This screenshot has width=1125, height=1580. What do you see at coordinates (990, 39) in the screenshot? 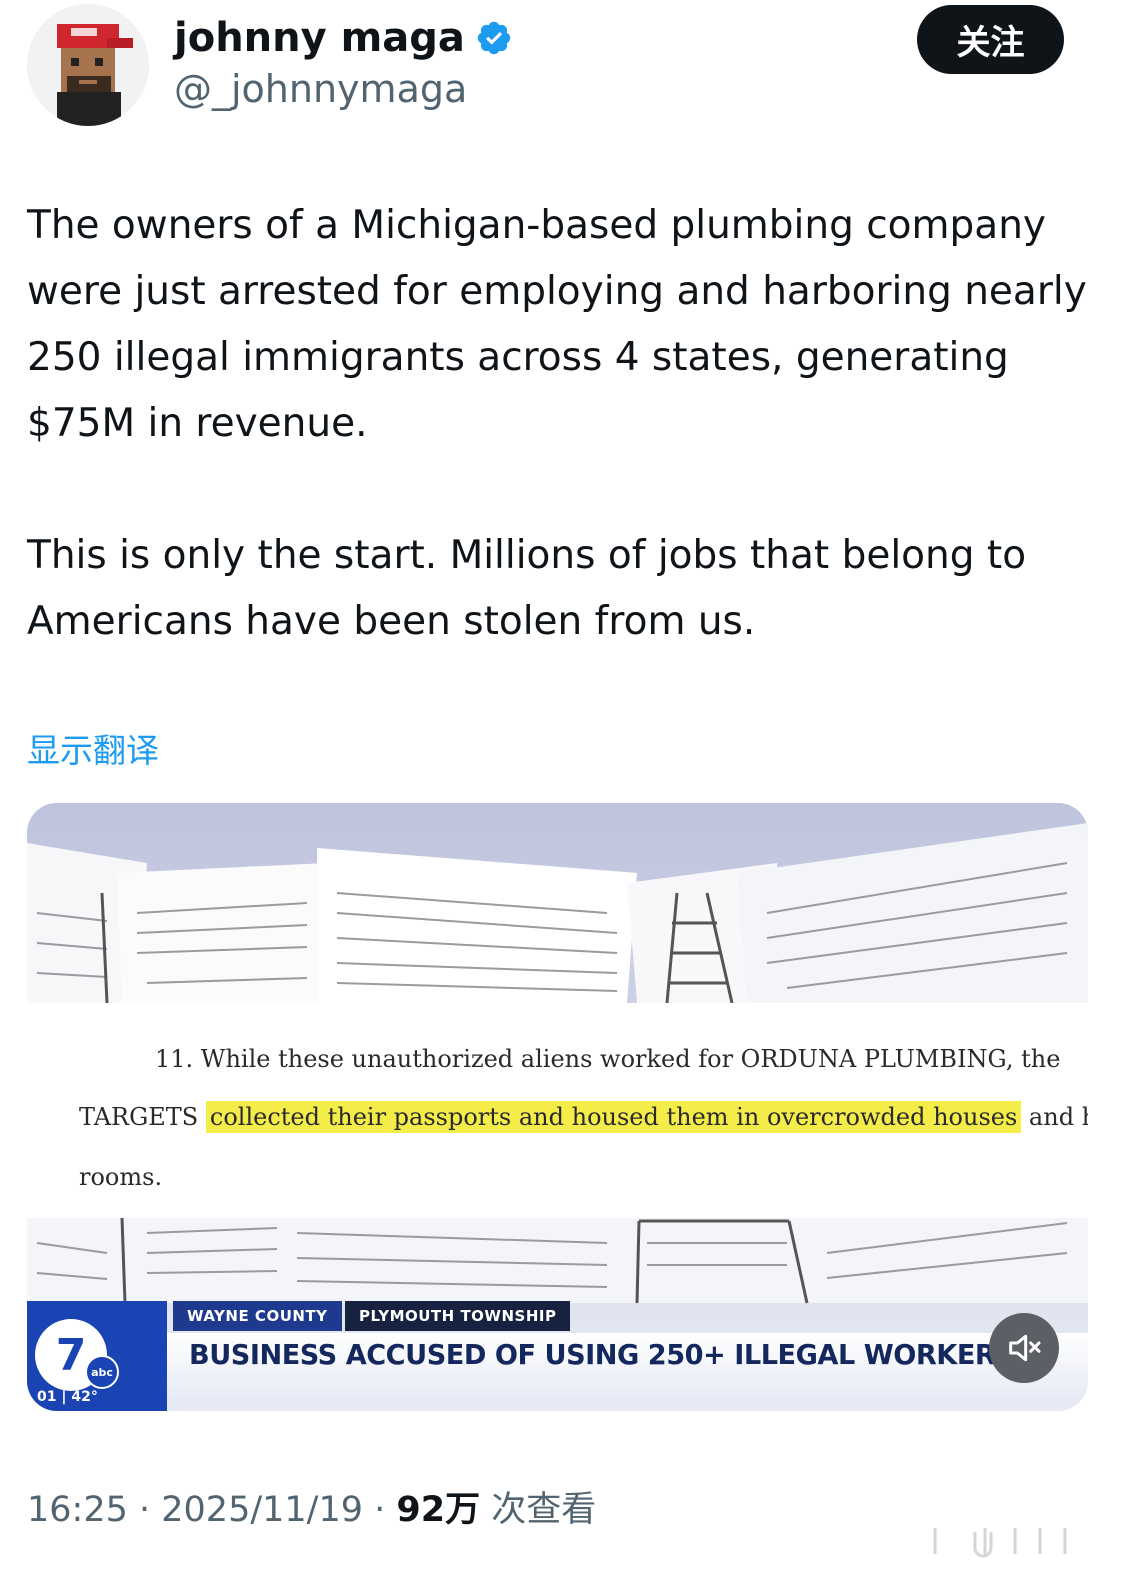
I see `follow-button: 关注` at bounding box center [990, 39].